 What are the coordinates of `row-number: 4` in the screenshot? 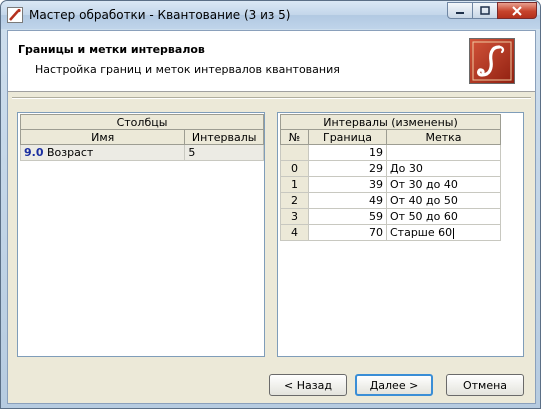 It's located at (294, 232).